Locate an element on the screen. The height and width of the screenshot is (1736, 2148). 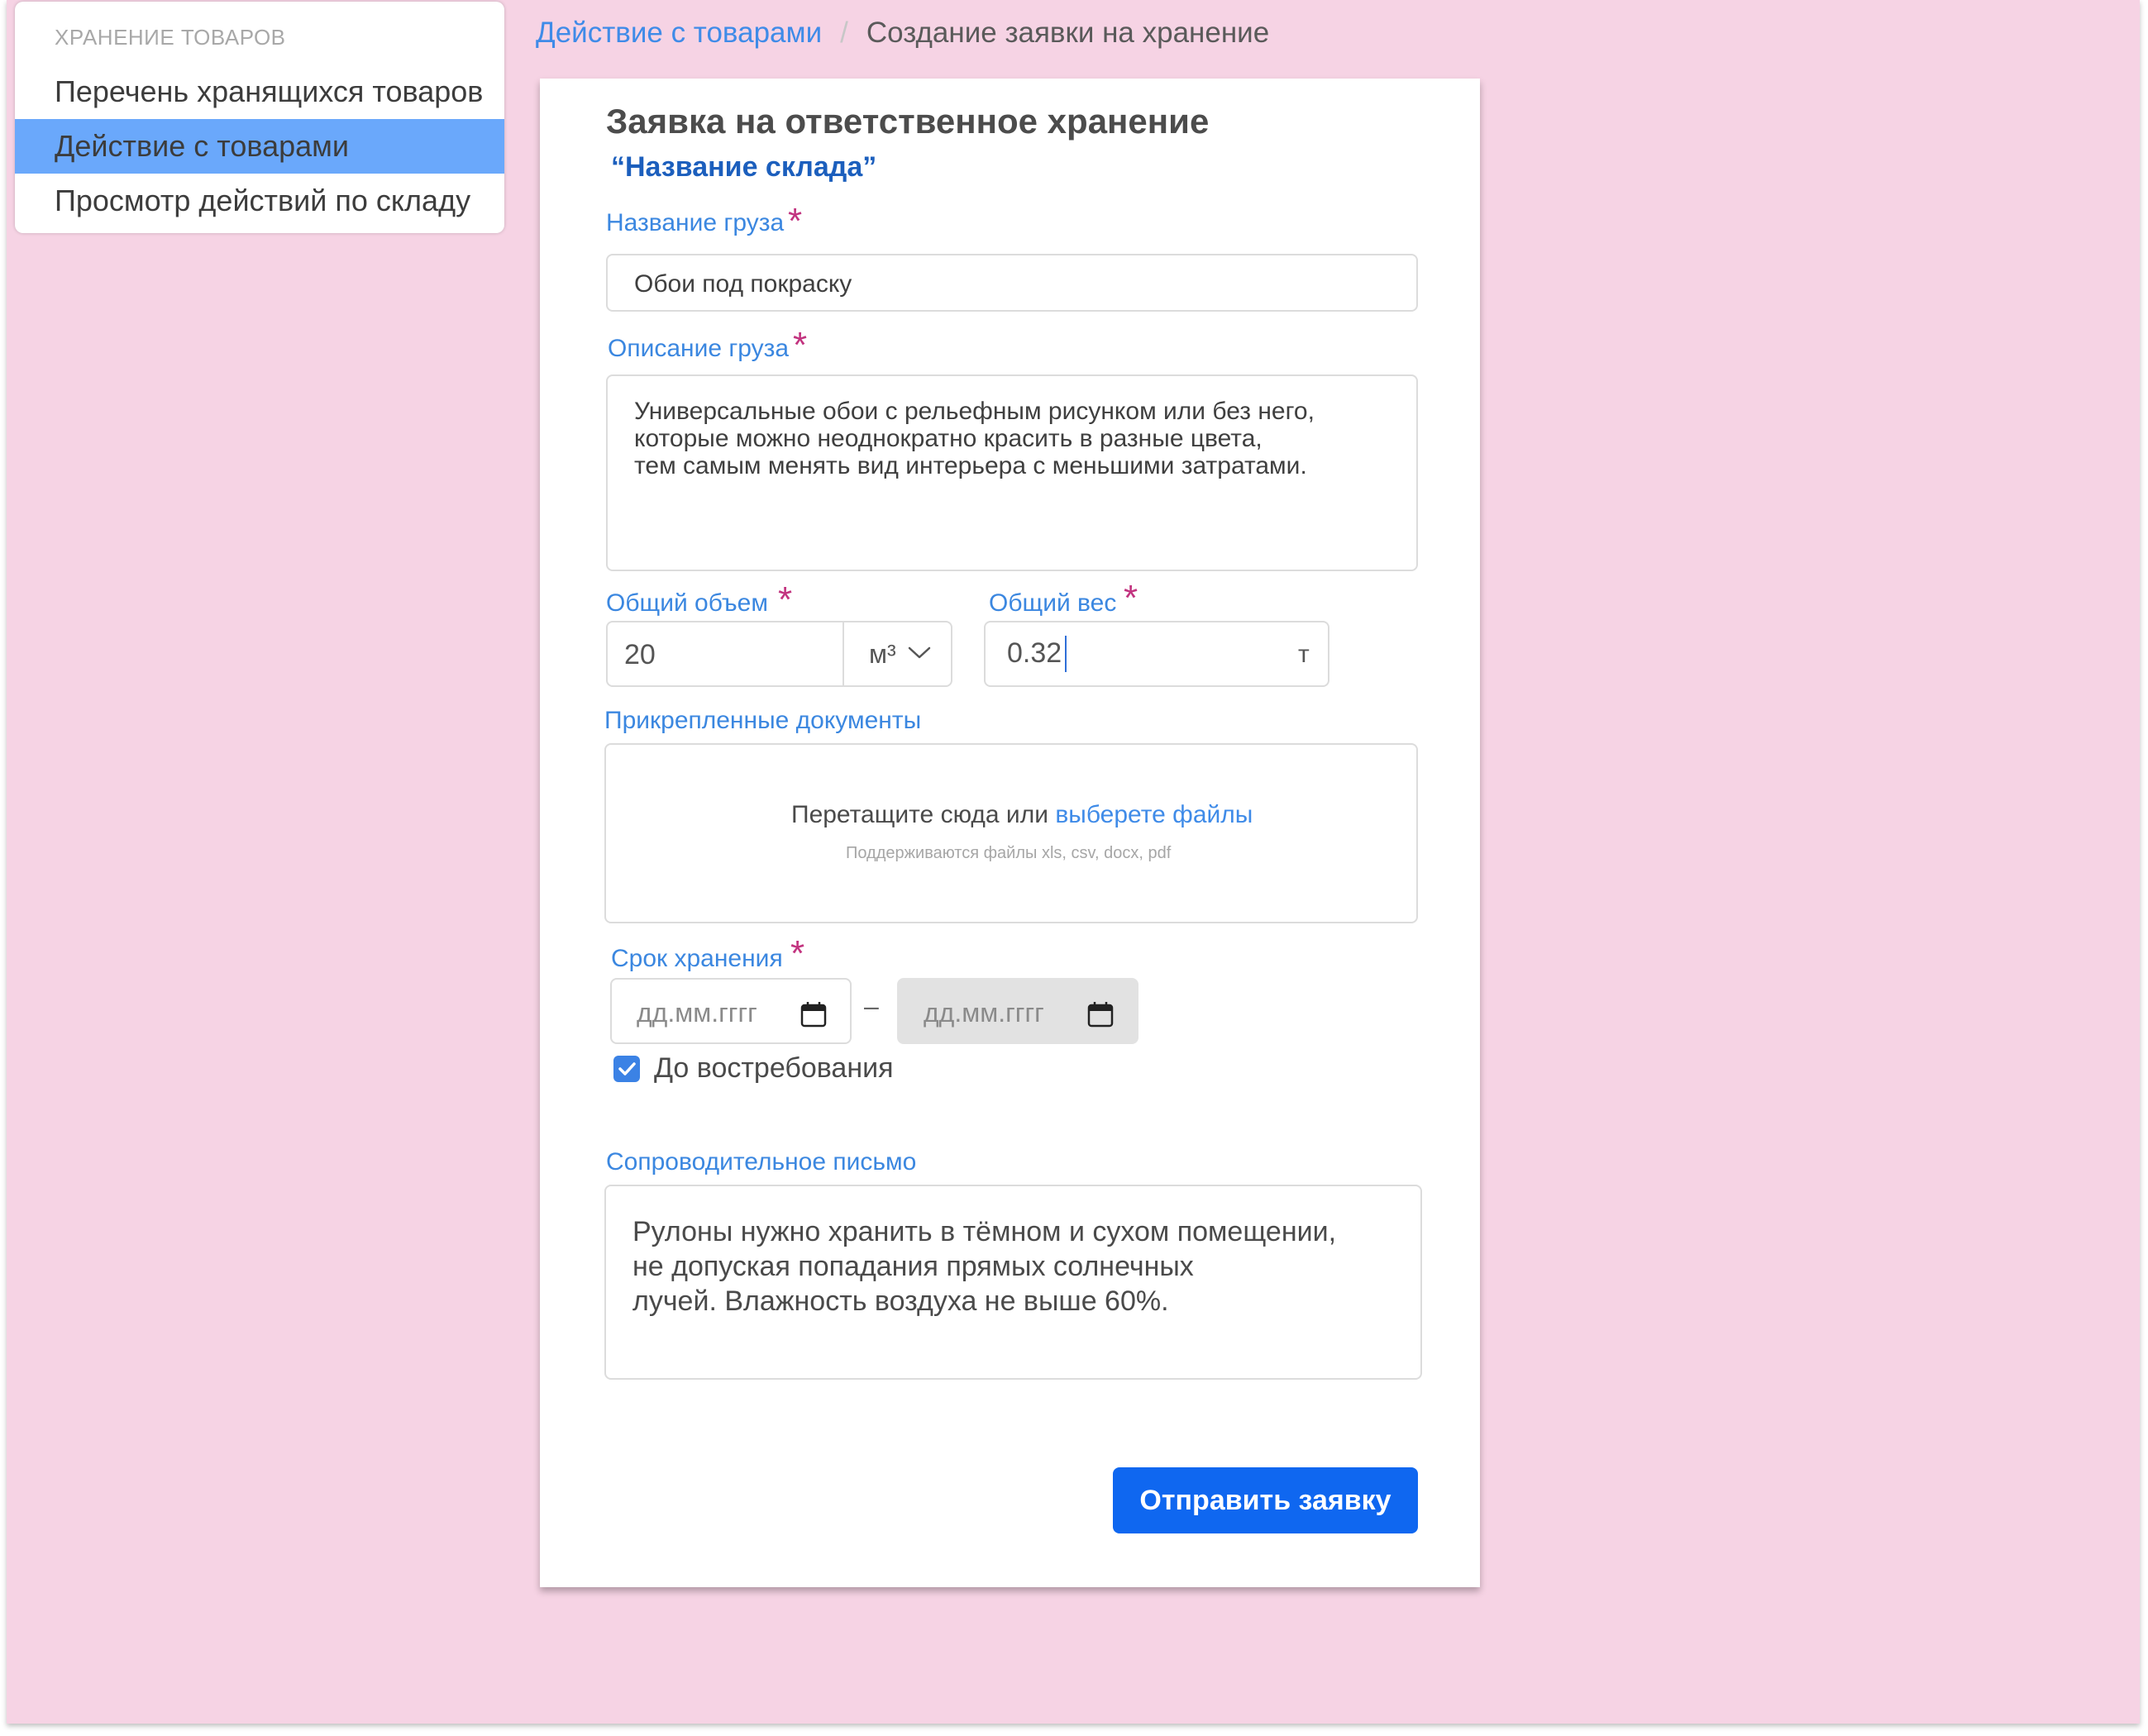
sidebar-section-title: ХРАНЕНИЕ ТОВАРОВ is located at coordinates (170, 37).